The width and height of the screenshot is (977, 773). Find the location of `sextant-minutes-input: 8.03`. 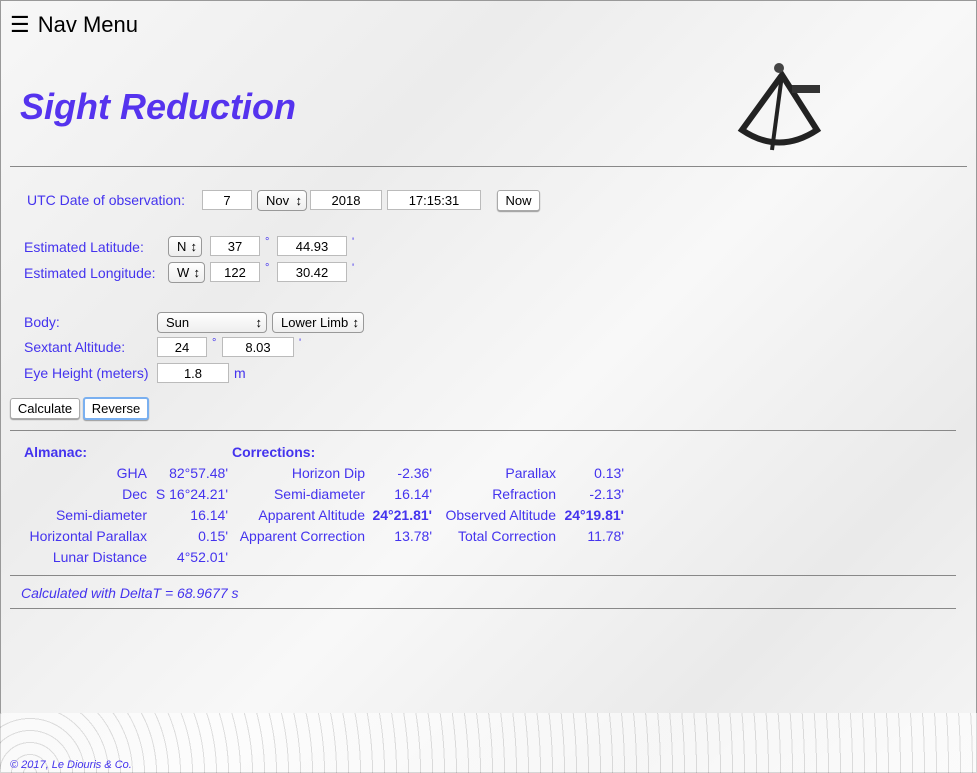

sextant-minutes-input: 8.03 is located at coordinates (258, 347).